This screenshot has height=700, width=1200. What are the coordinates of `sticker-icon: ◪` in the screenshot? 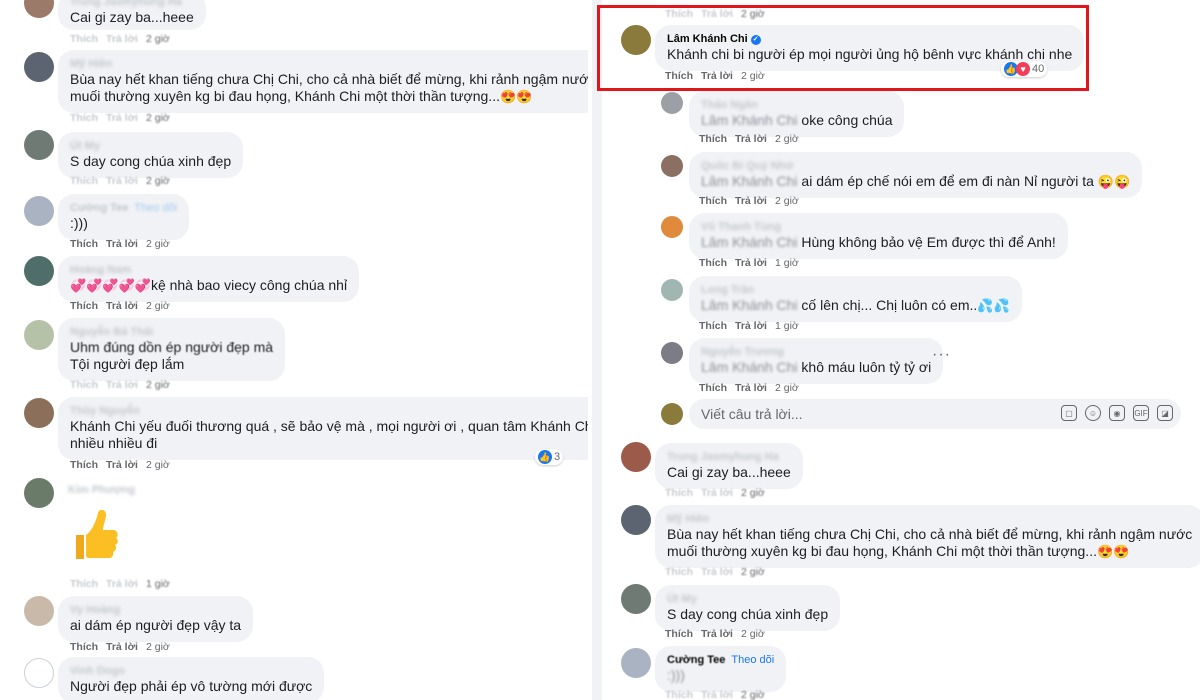 It's located at (1165, 413).